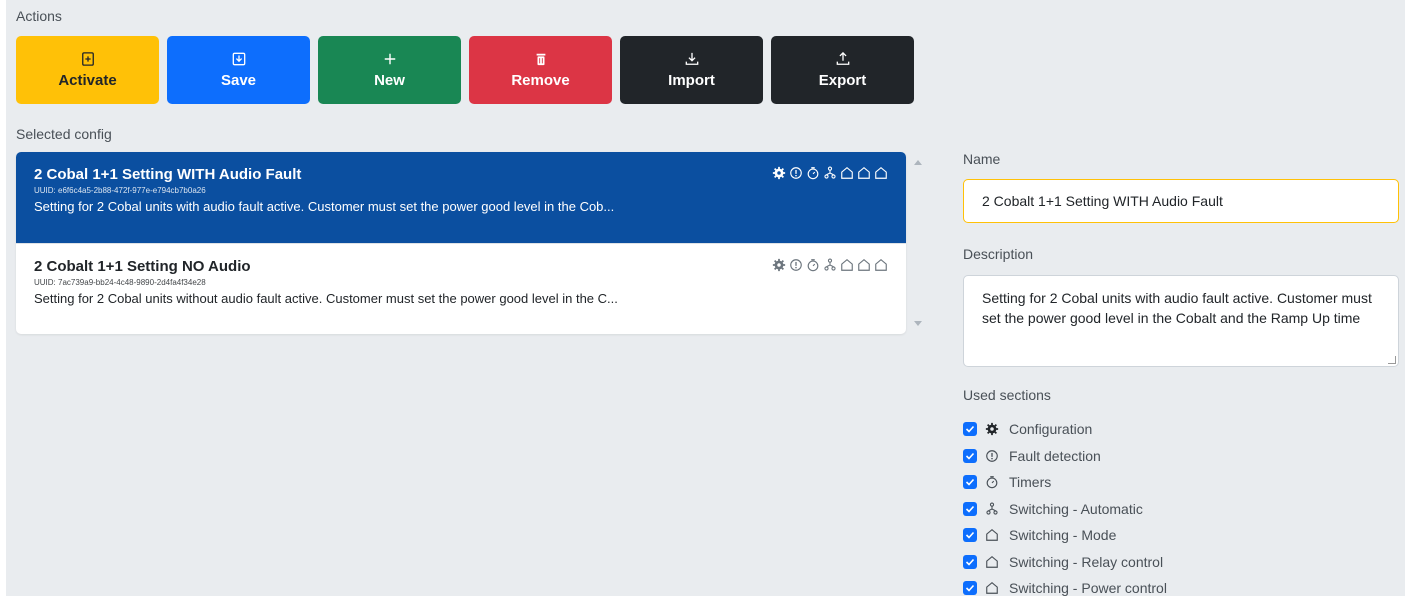  I want to click on plus-icon, so click(389, 58).